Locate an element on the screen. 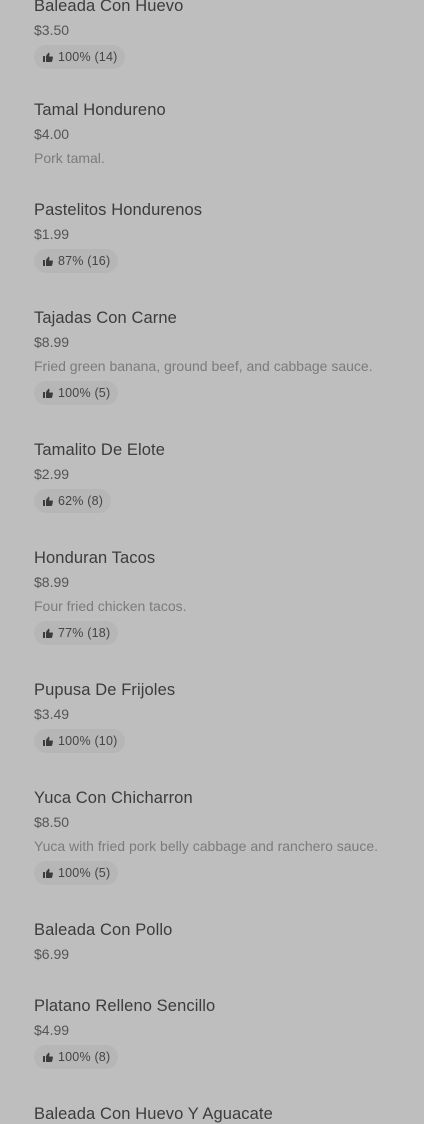  menu-item-price: $3.50 is located at coordinates (52, 30).